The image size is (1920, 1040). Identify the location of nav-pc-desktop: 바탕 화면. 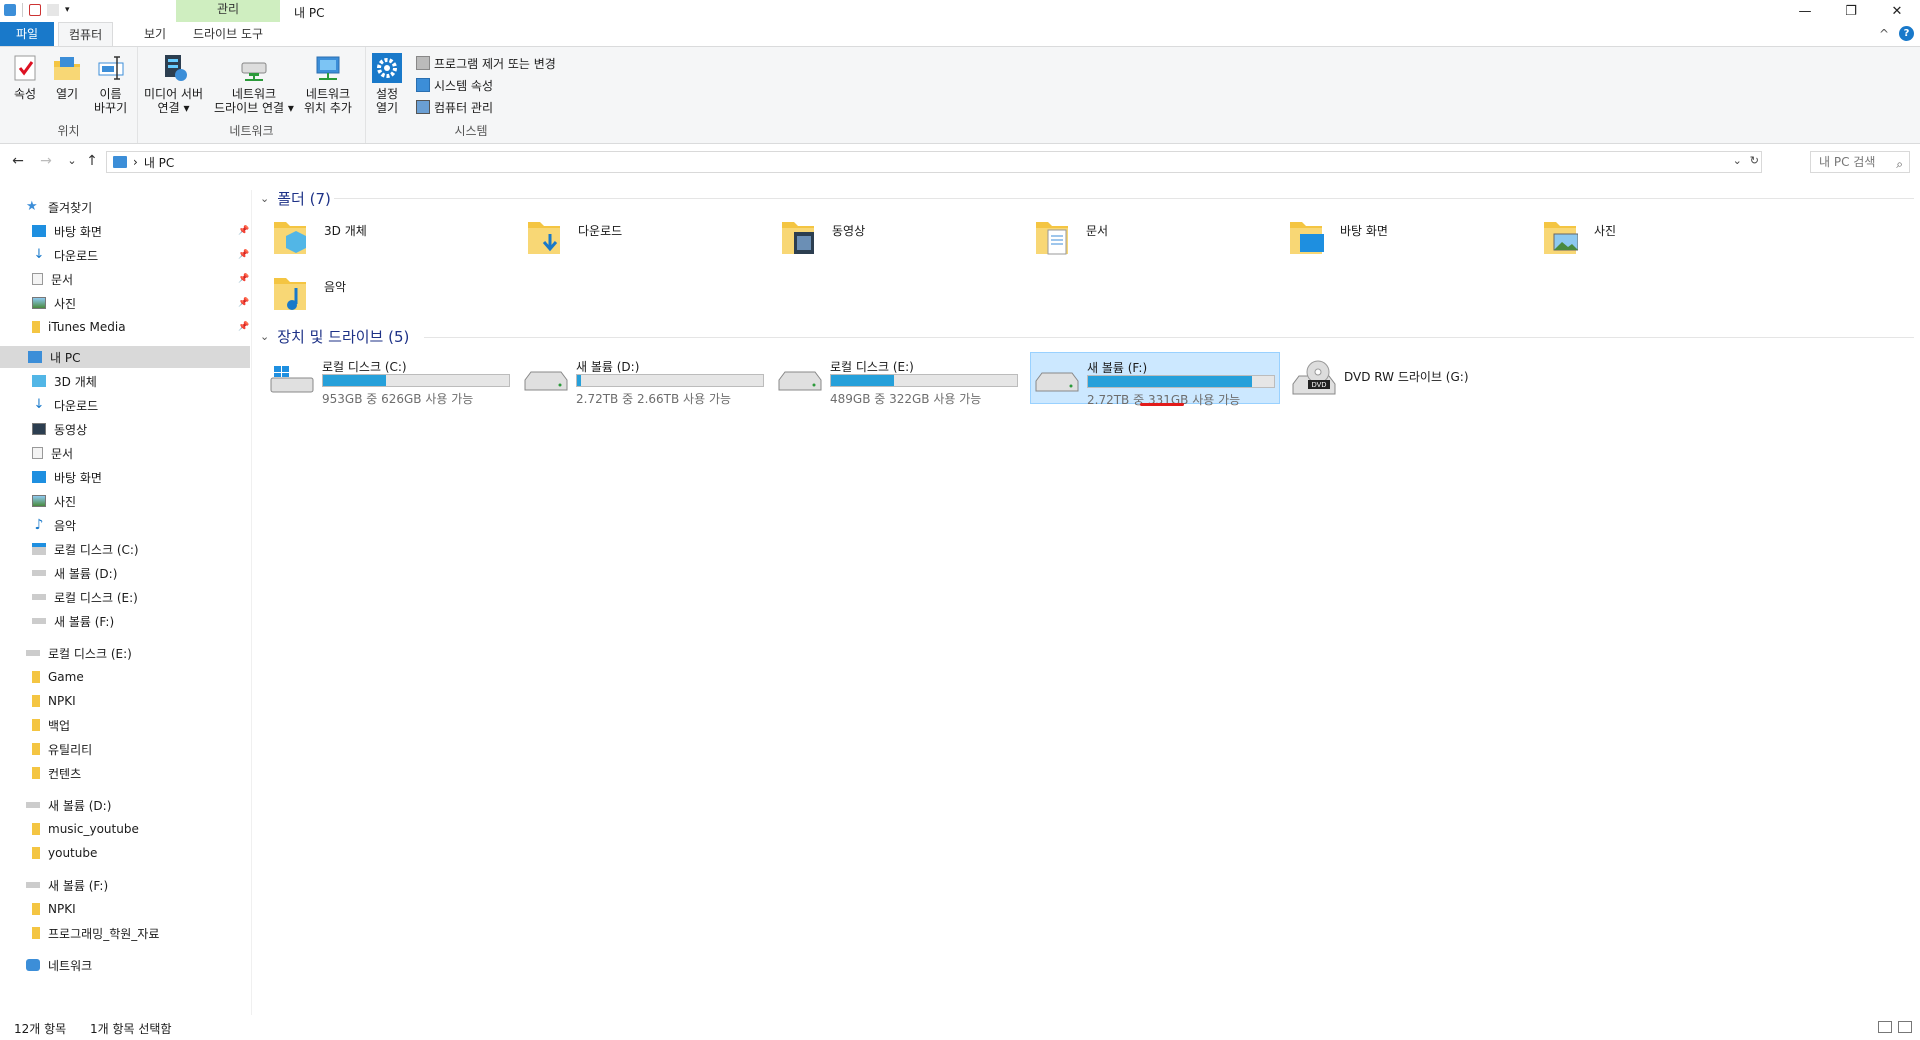
(67, 477).